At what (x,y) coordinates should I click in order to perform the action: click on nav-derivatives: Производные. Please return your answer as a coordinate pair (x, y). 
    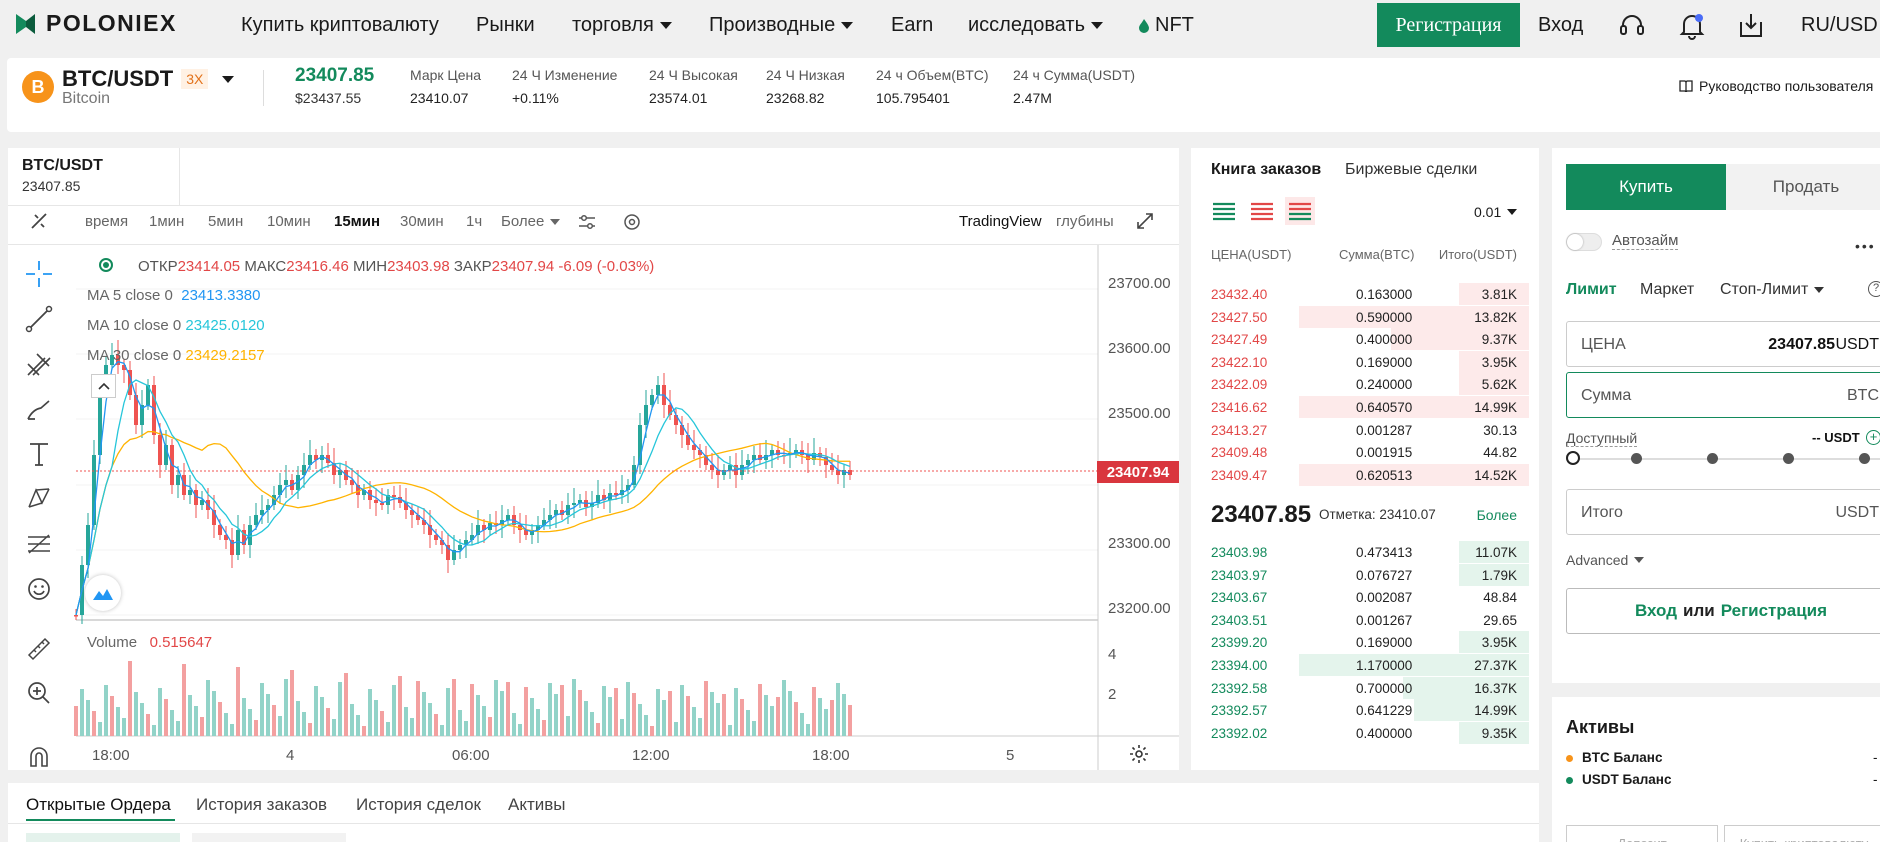
    Looking at the image, I should click on (781, 25).